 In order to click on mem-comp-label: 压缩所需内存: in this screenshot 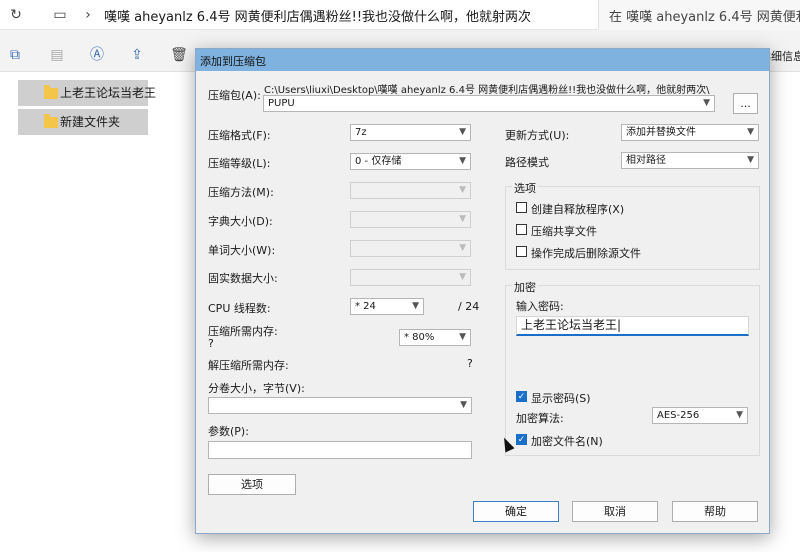, I will do `click(243, 331)`.